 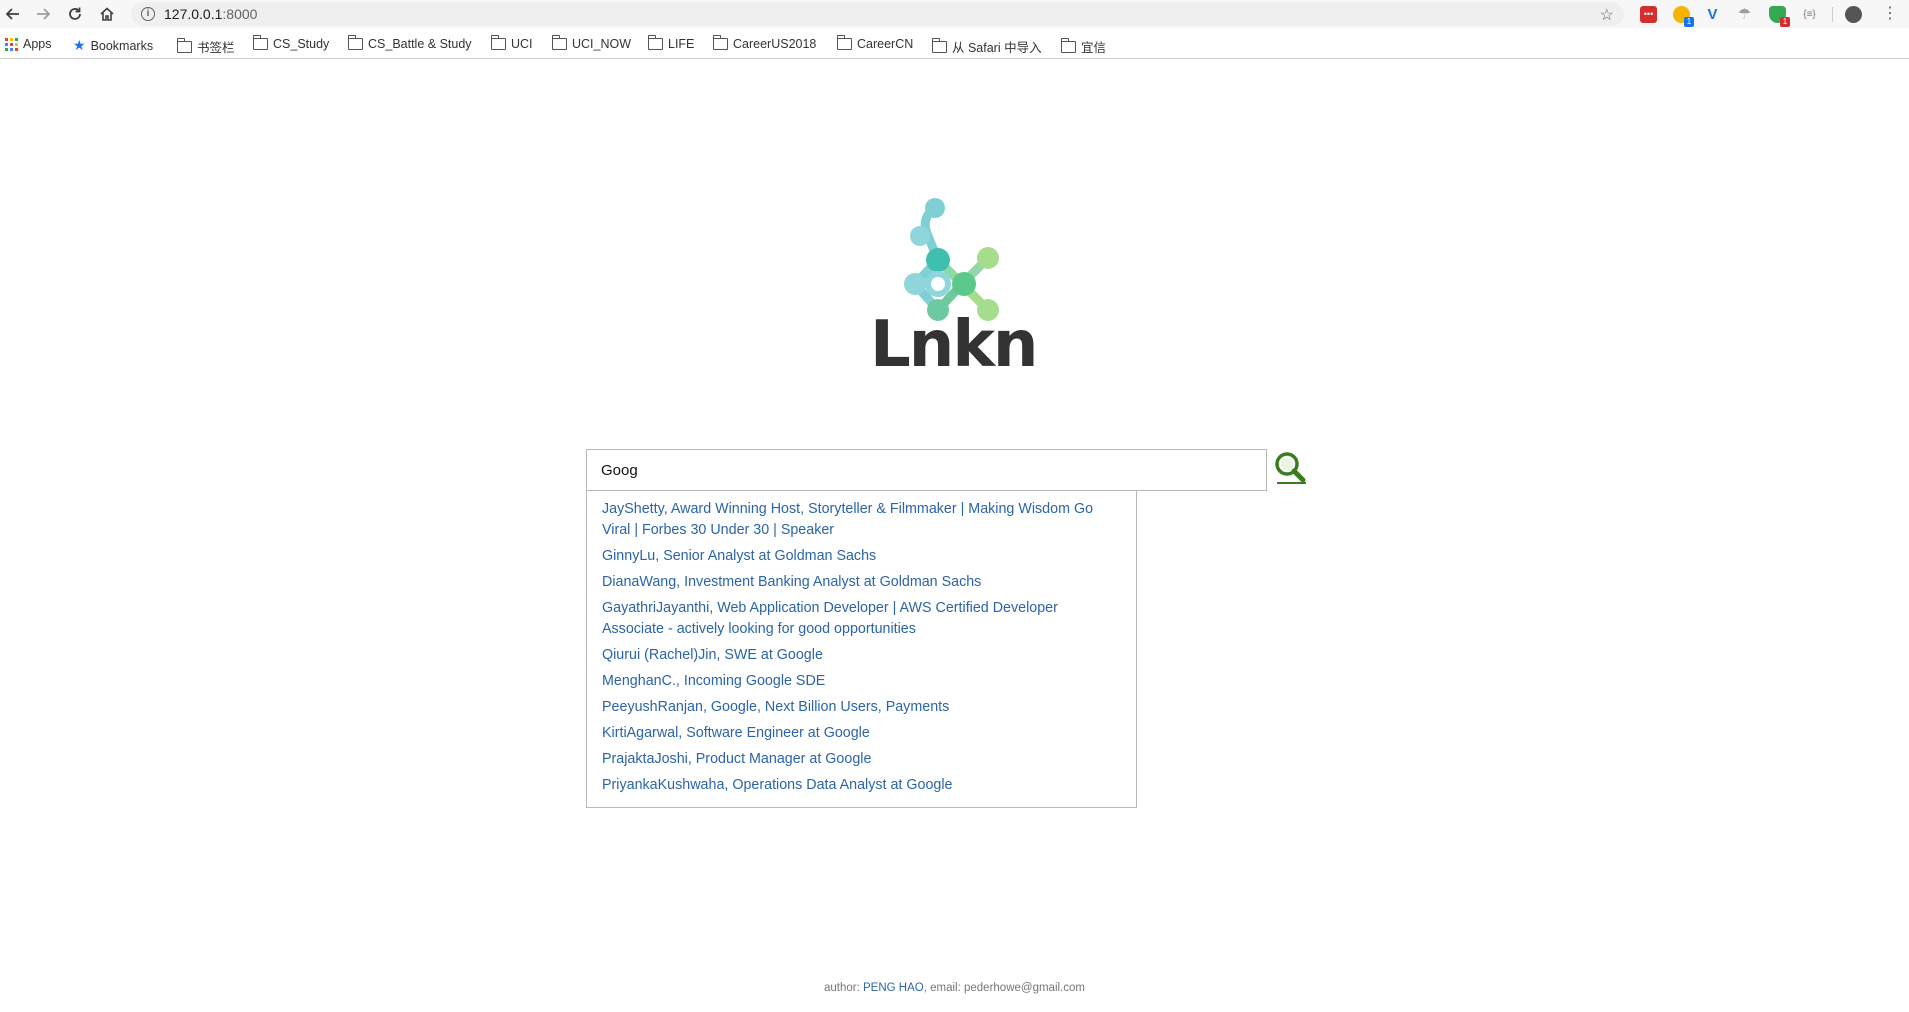 I want to click on bookmark-label: Apps, so click(x=37, y=44).